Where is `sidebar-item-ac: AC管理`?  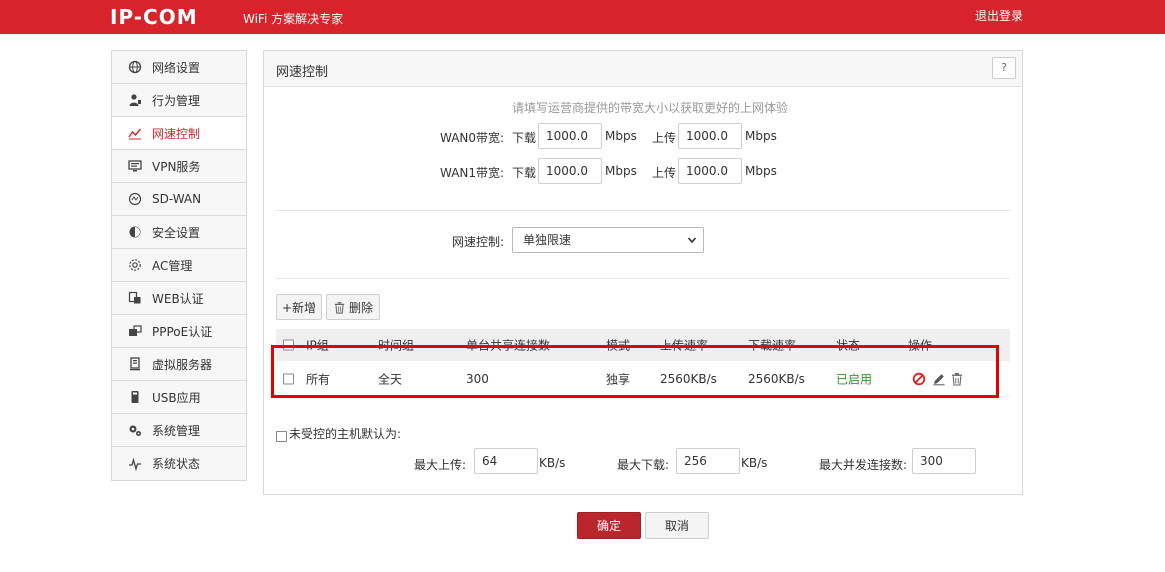
sidebar-item-ac: AC管理 is located at coordinates (179, 265).